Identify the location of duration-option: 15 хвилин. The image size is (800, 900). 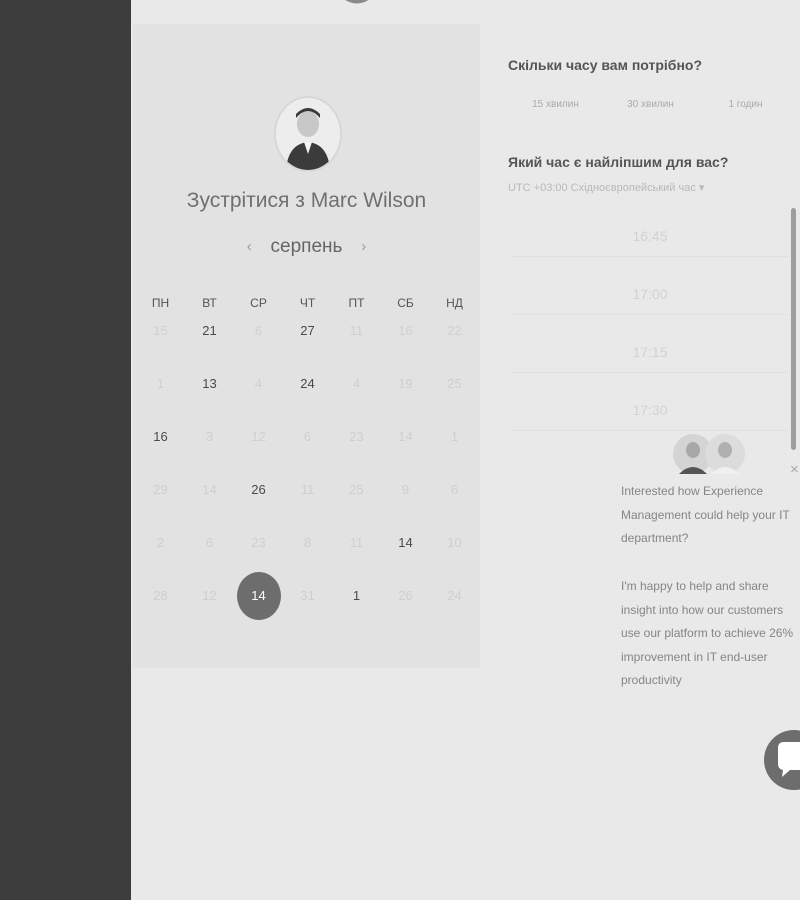
(555, 104).